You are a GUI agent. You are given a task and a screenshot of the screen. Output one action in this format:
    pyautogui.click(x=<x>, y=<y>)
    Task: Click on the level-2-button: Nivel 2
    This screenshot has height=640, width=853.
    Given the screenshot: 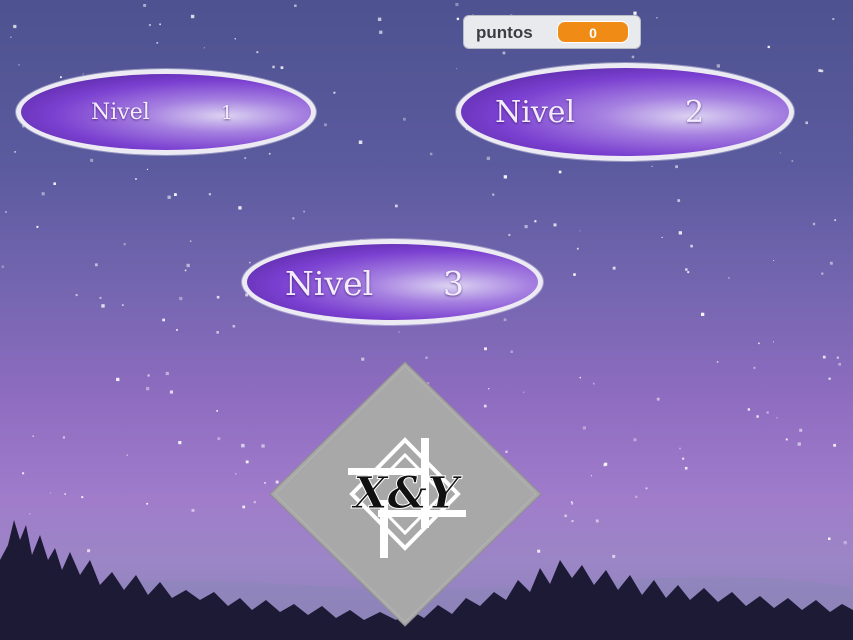 What is the action you would take?
    pyautogui.click(x=625, y=112)
    